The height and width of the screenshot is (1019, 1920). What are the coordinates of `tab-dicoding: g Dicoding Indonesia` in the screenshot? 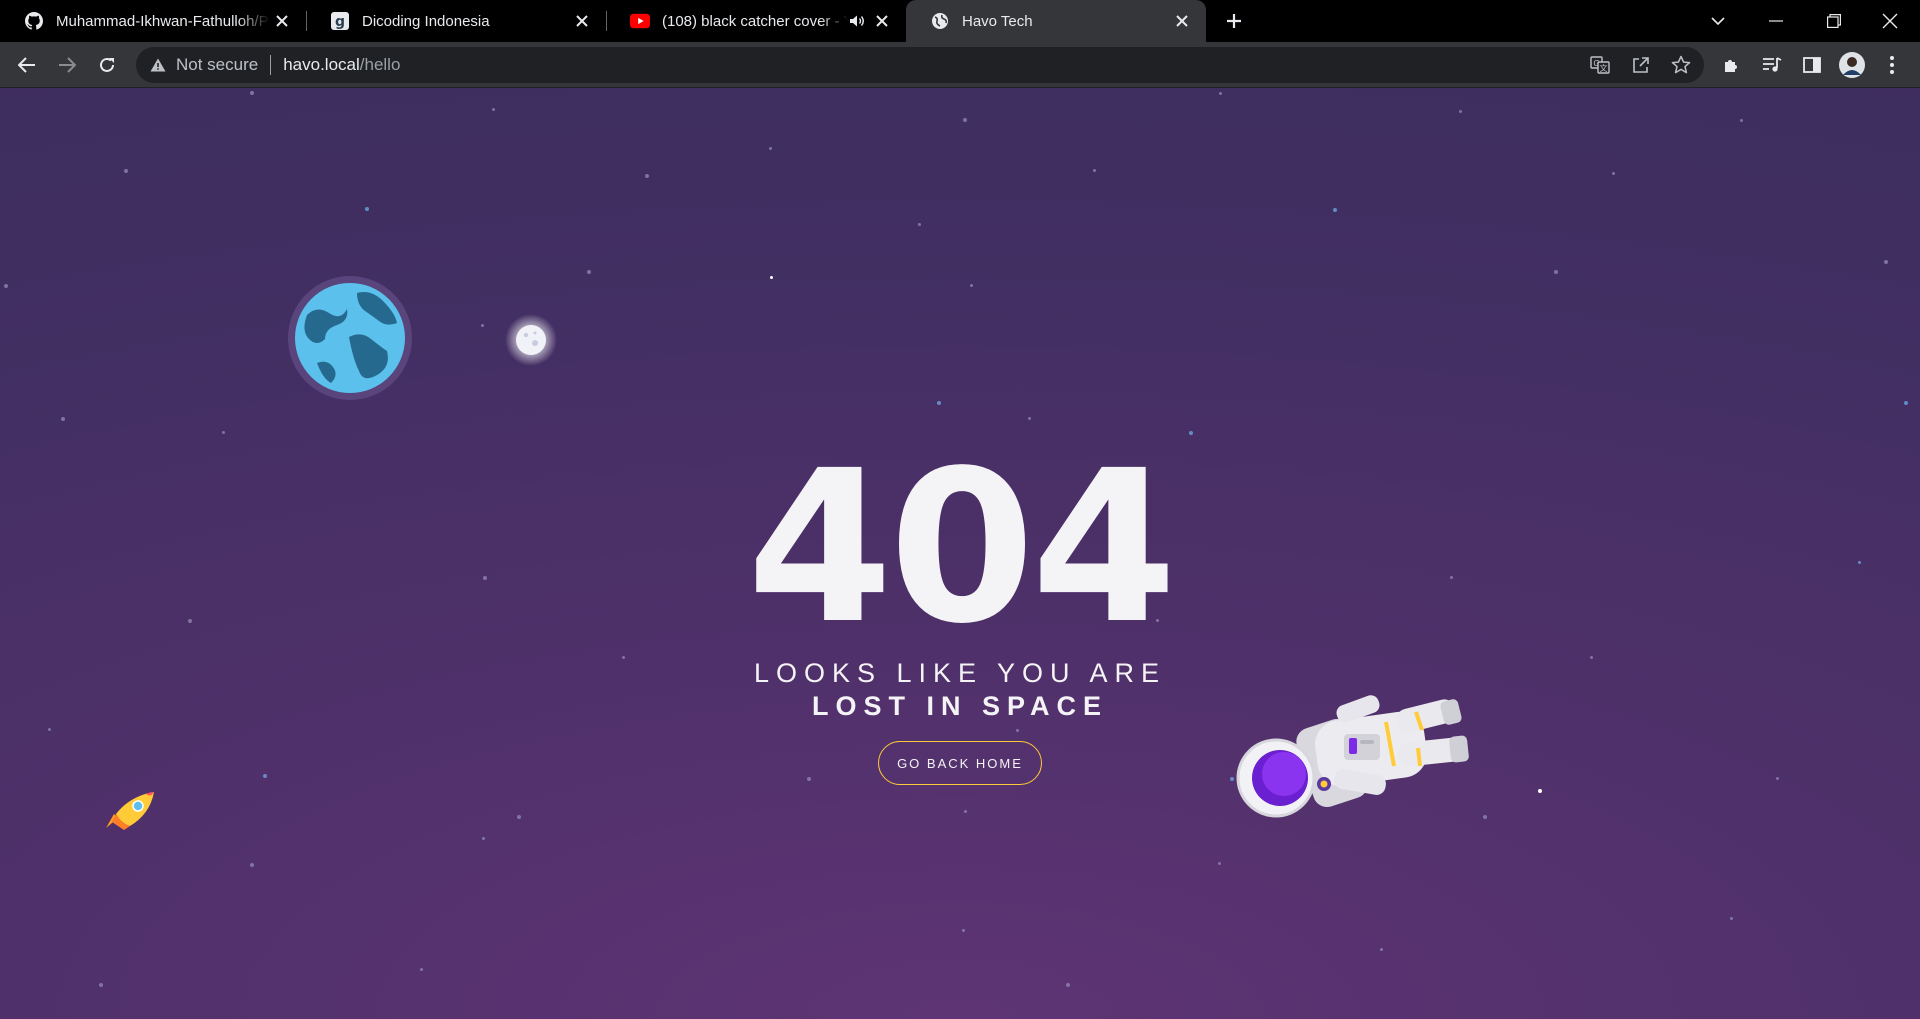 It's located at (456, 21).